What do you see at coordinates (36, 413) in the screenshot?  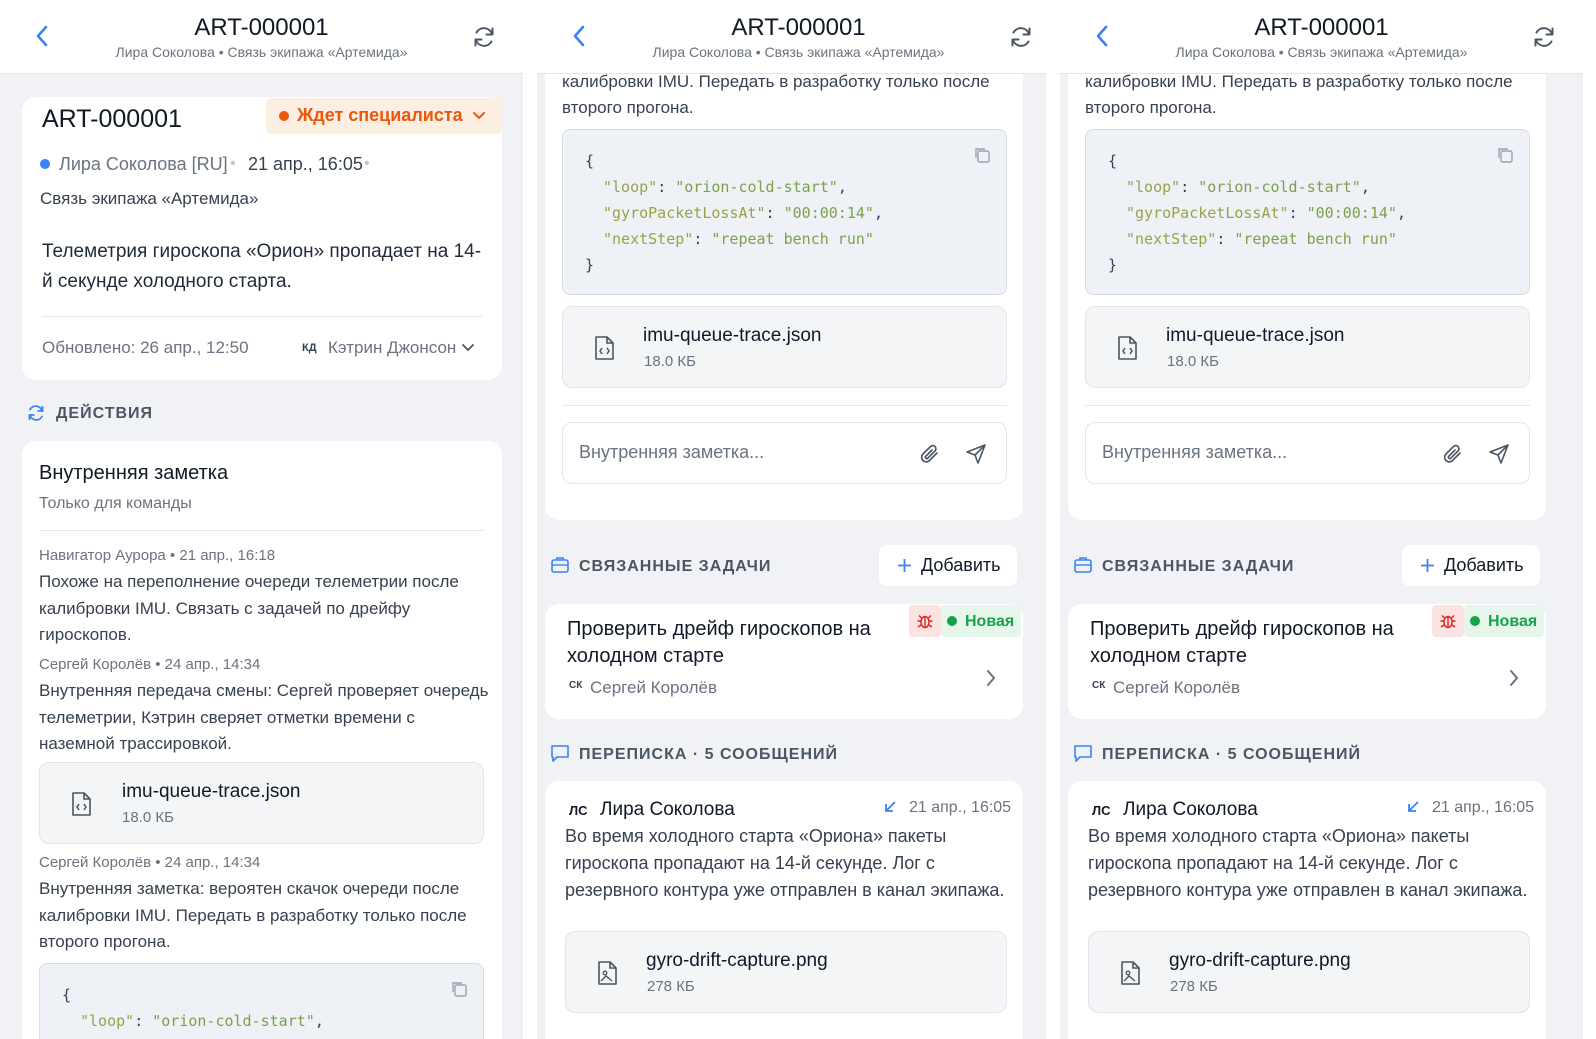 I see `refresh-actions-icon` at bounding box center [36, 413].